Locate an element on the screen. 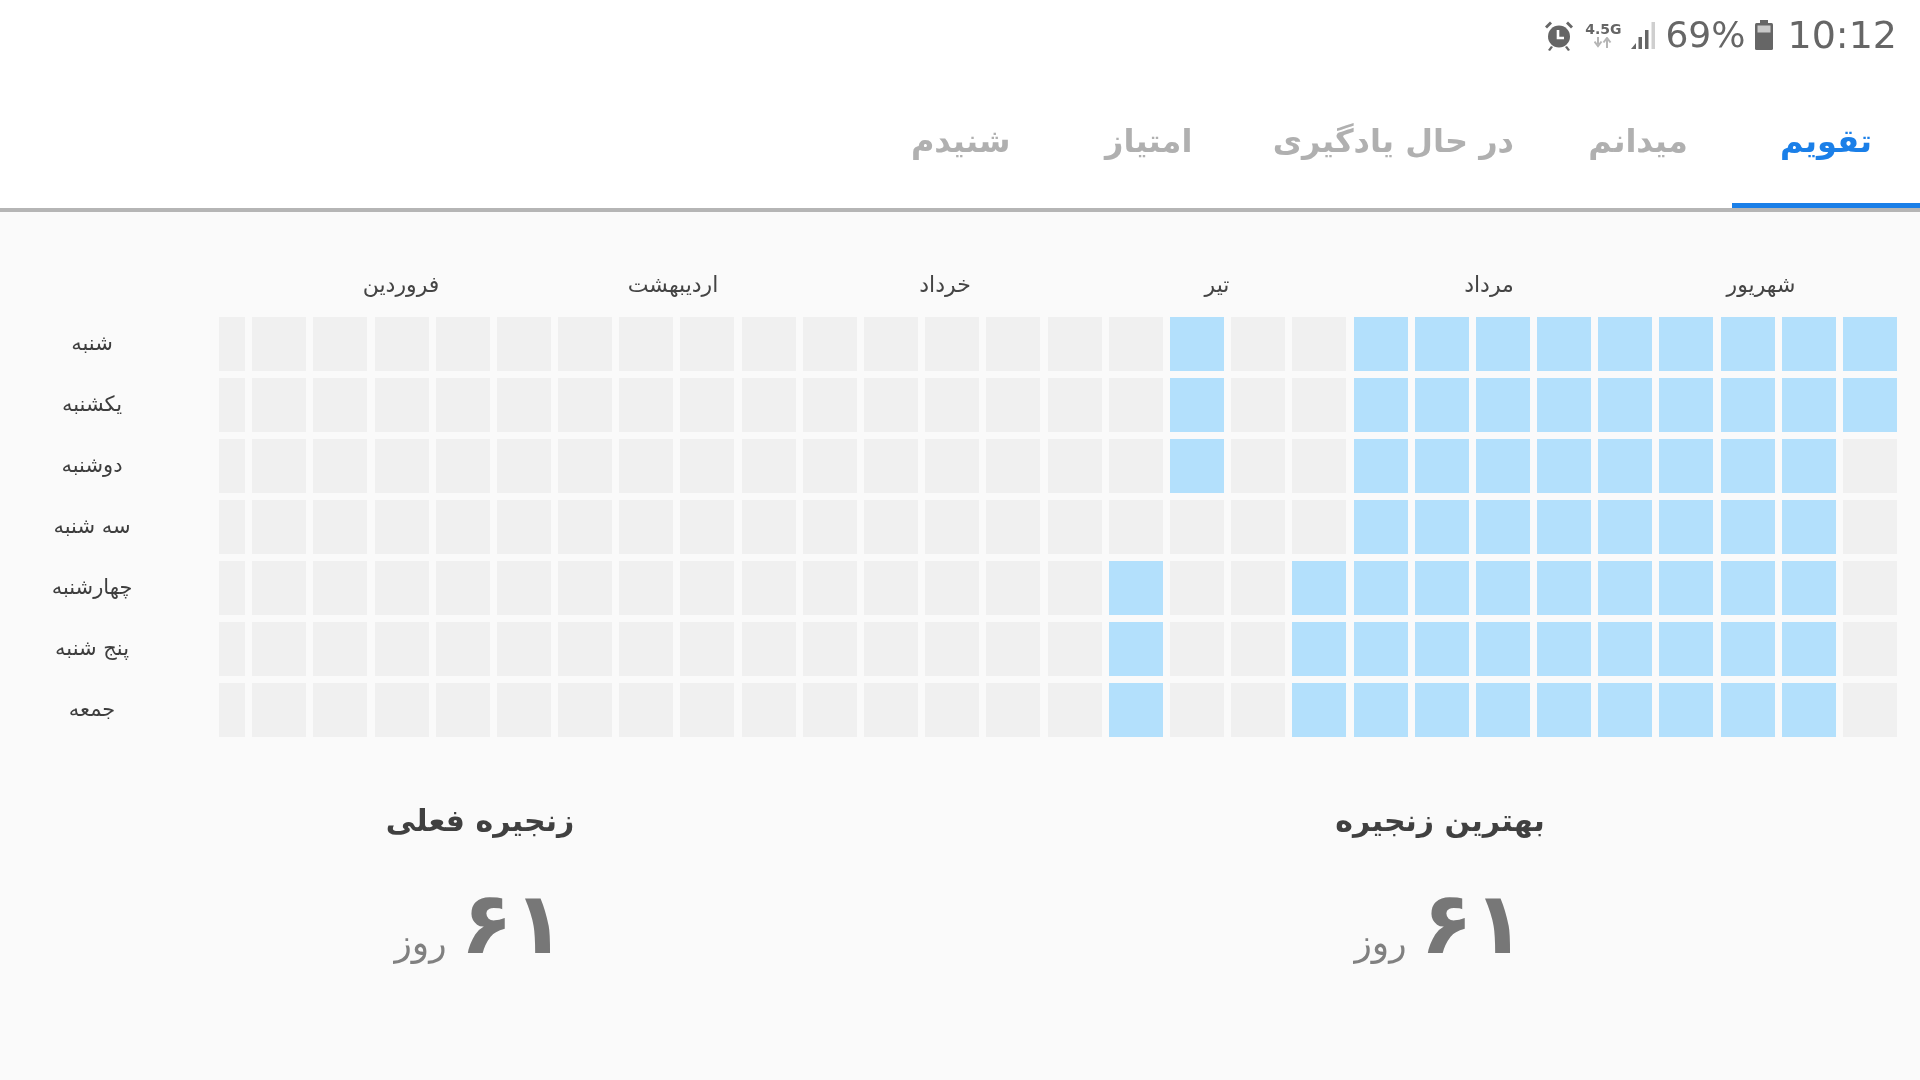 The height and width of the screenshot is (1080, 1920). tab: تقویم is located at coordinates (1826, 139).